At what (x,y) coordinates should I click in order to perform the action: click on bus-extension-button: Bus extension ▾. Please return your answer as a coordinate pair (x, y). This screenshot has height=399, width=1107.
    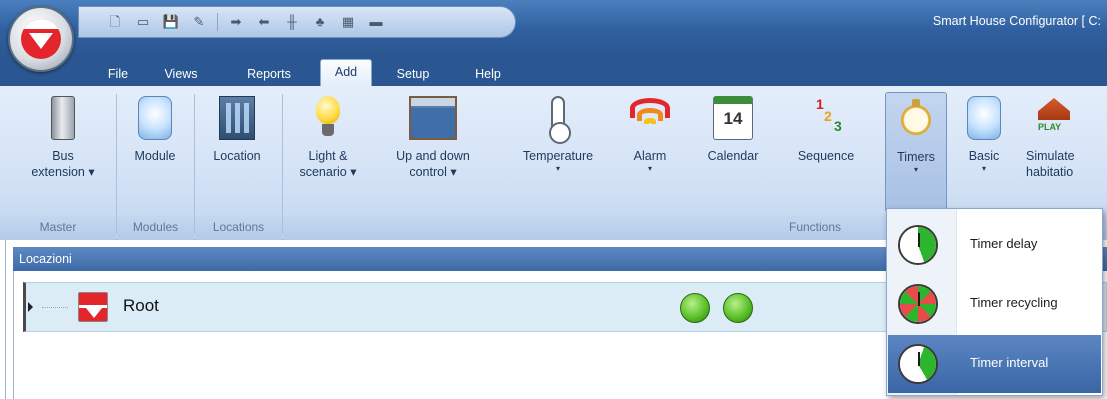
    Looking at the image, I should click on (63, 152).